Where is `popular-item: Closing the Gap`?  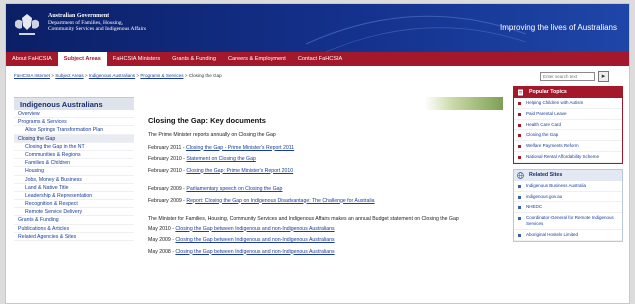
popular-item: Closing the Gap is located at coordinates (568, 136).